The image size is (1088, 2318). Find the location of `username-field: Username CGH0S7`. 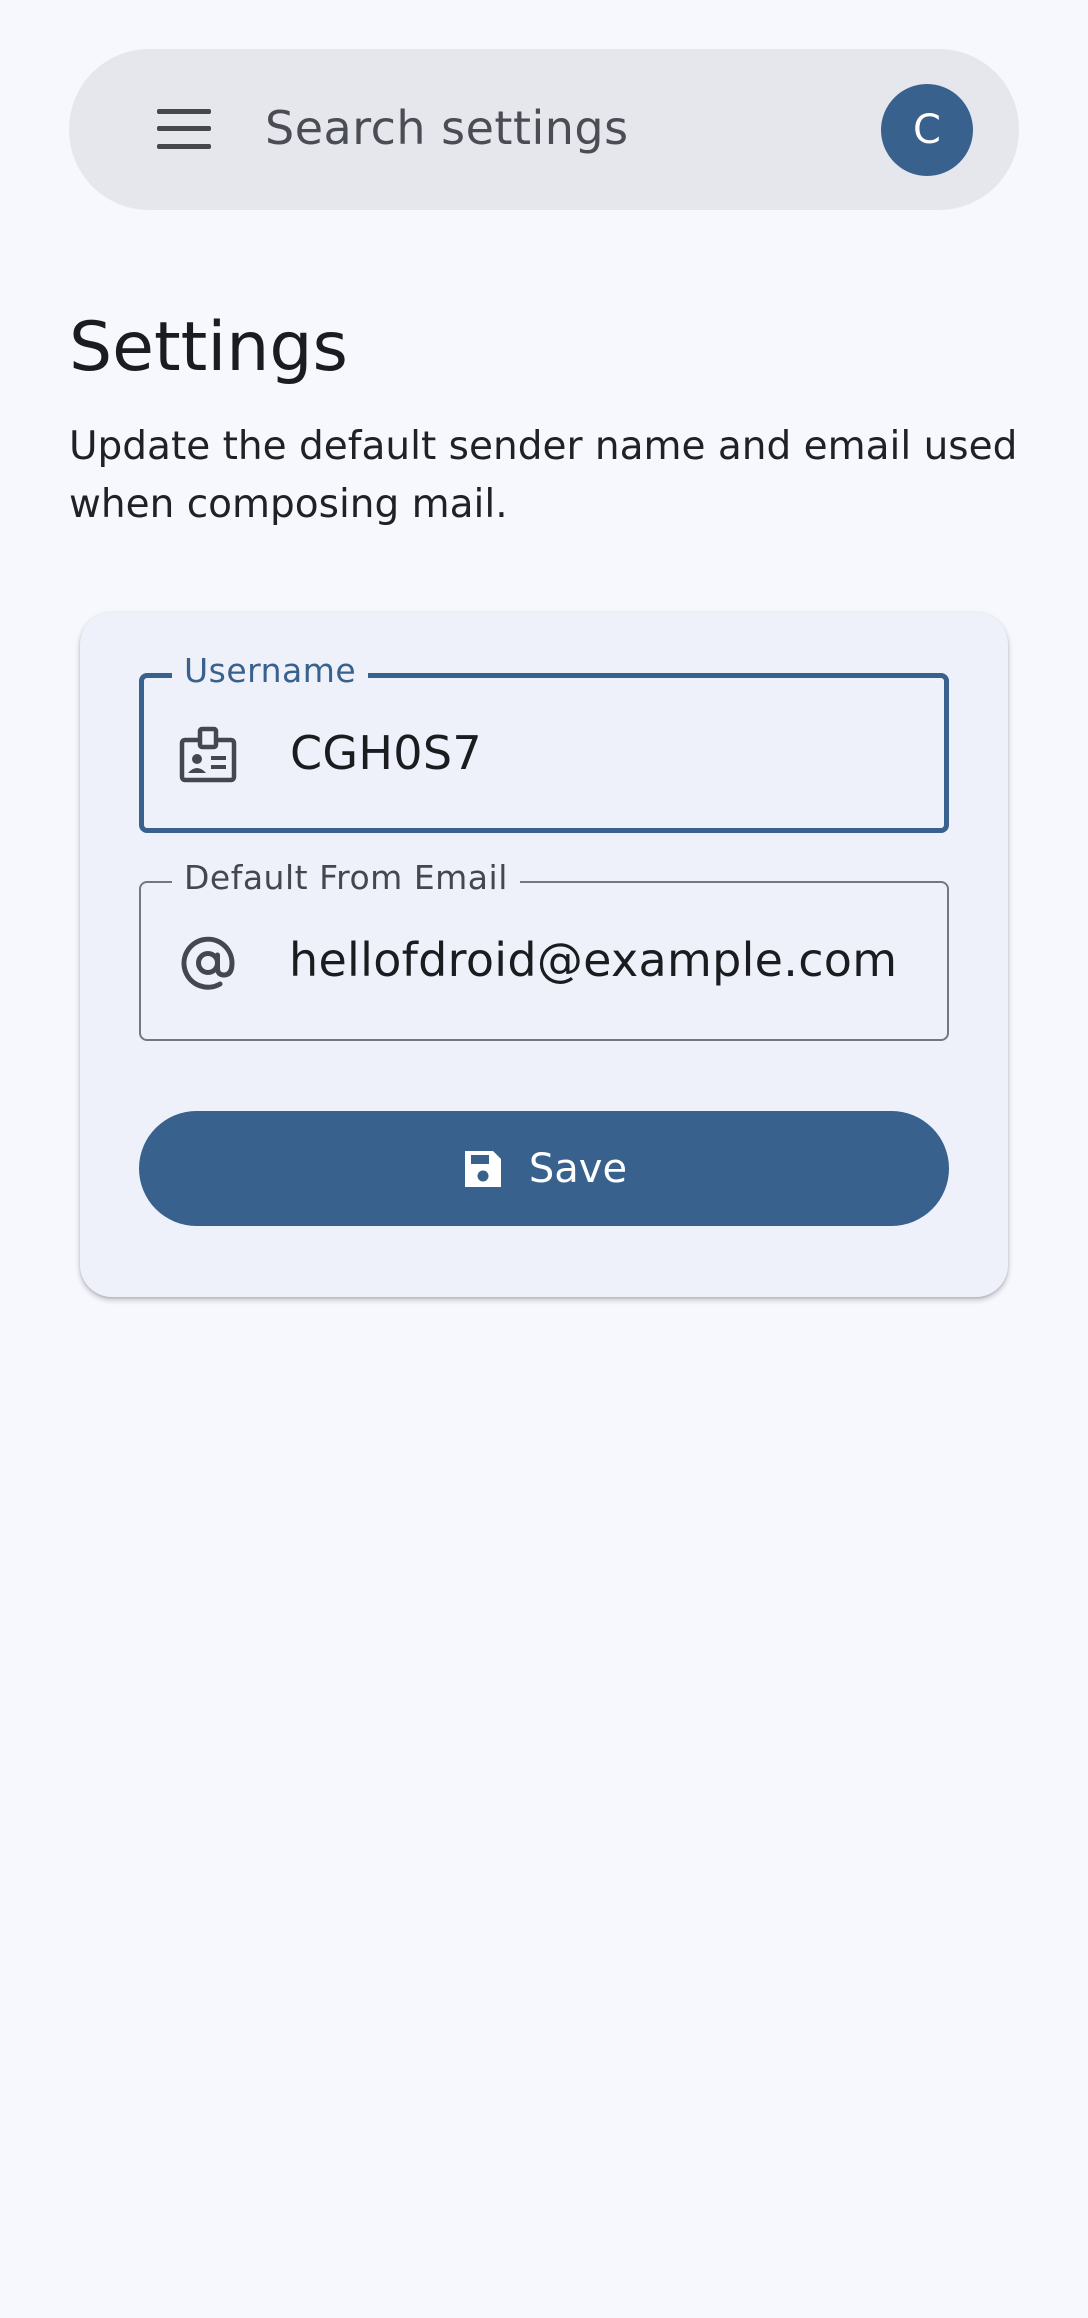

username-field: Username CGH0S7 is located at coordinates (544, 742).